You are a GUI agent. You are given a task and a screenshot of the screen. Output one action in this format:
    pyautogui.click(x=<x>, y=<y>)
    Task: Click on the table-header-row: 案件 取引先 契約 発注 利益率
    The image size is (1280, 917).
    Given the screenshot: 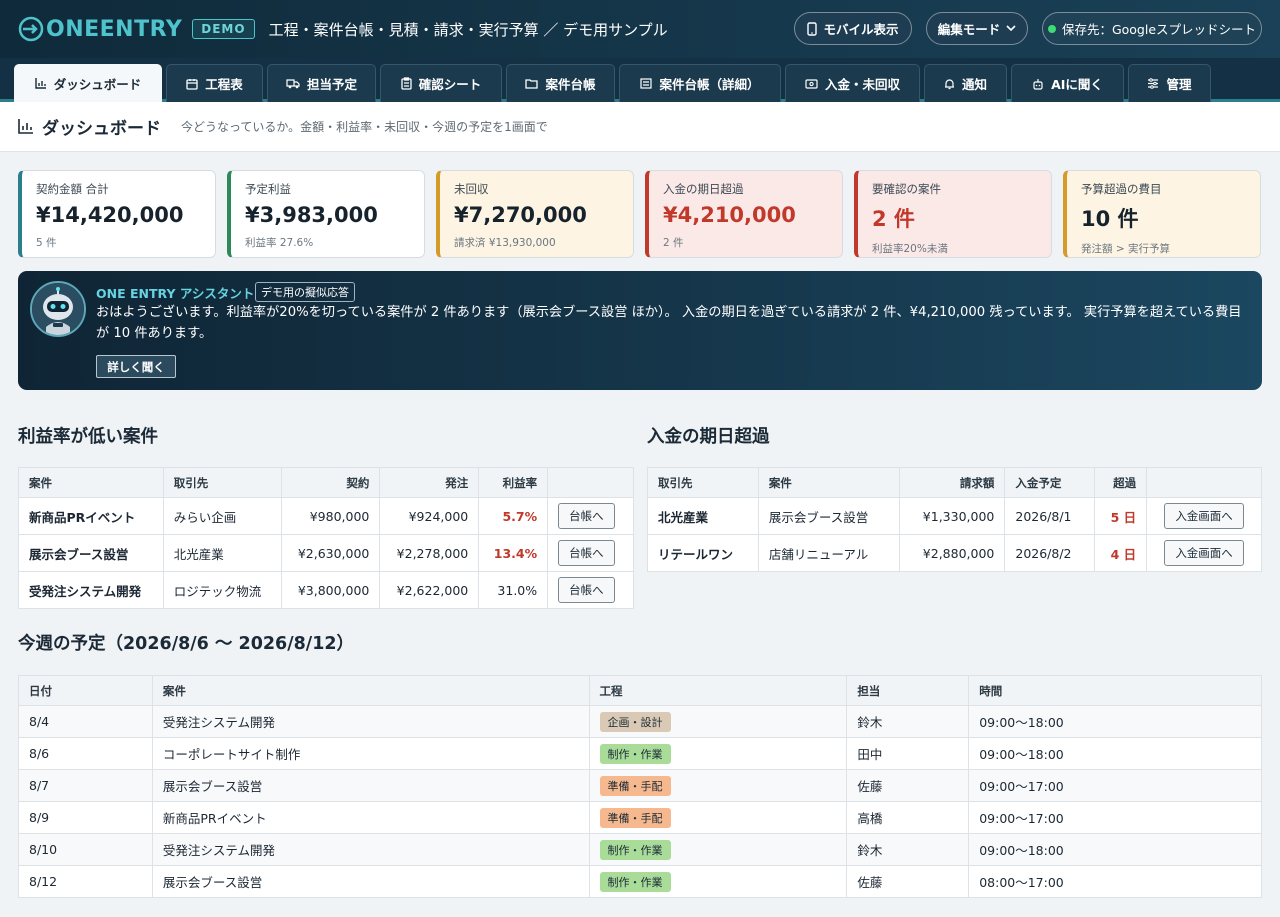 What is the action you would take?
    pyautogui.click(x=326, y=482)
    